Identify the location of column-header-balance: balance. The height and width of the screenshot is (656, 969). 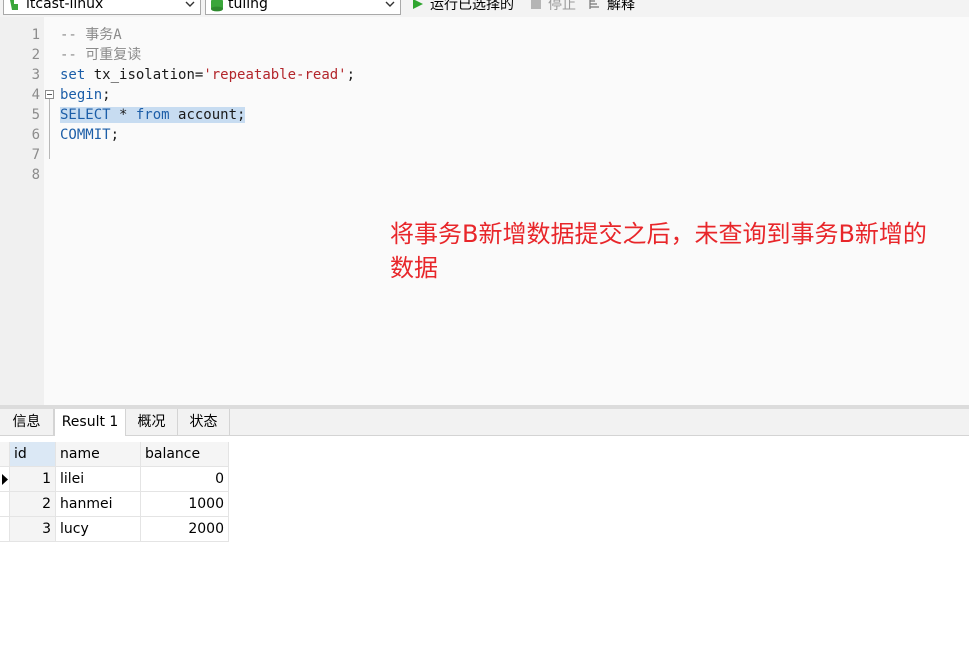
(185, 454).